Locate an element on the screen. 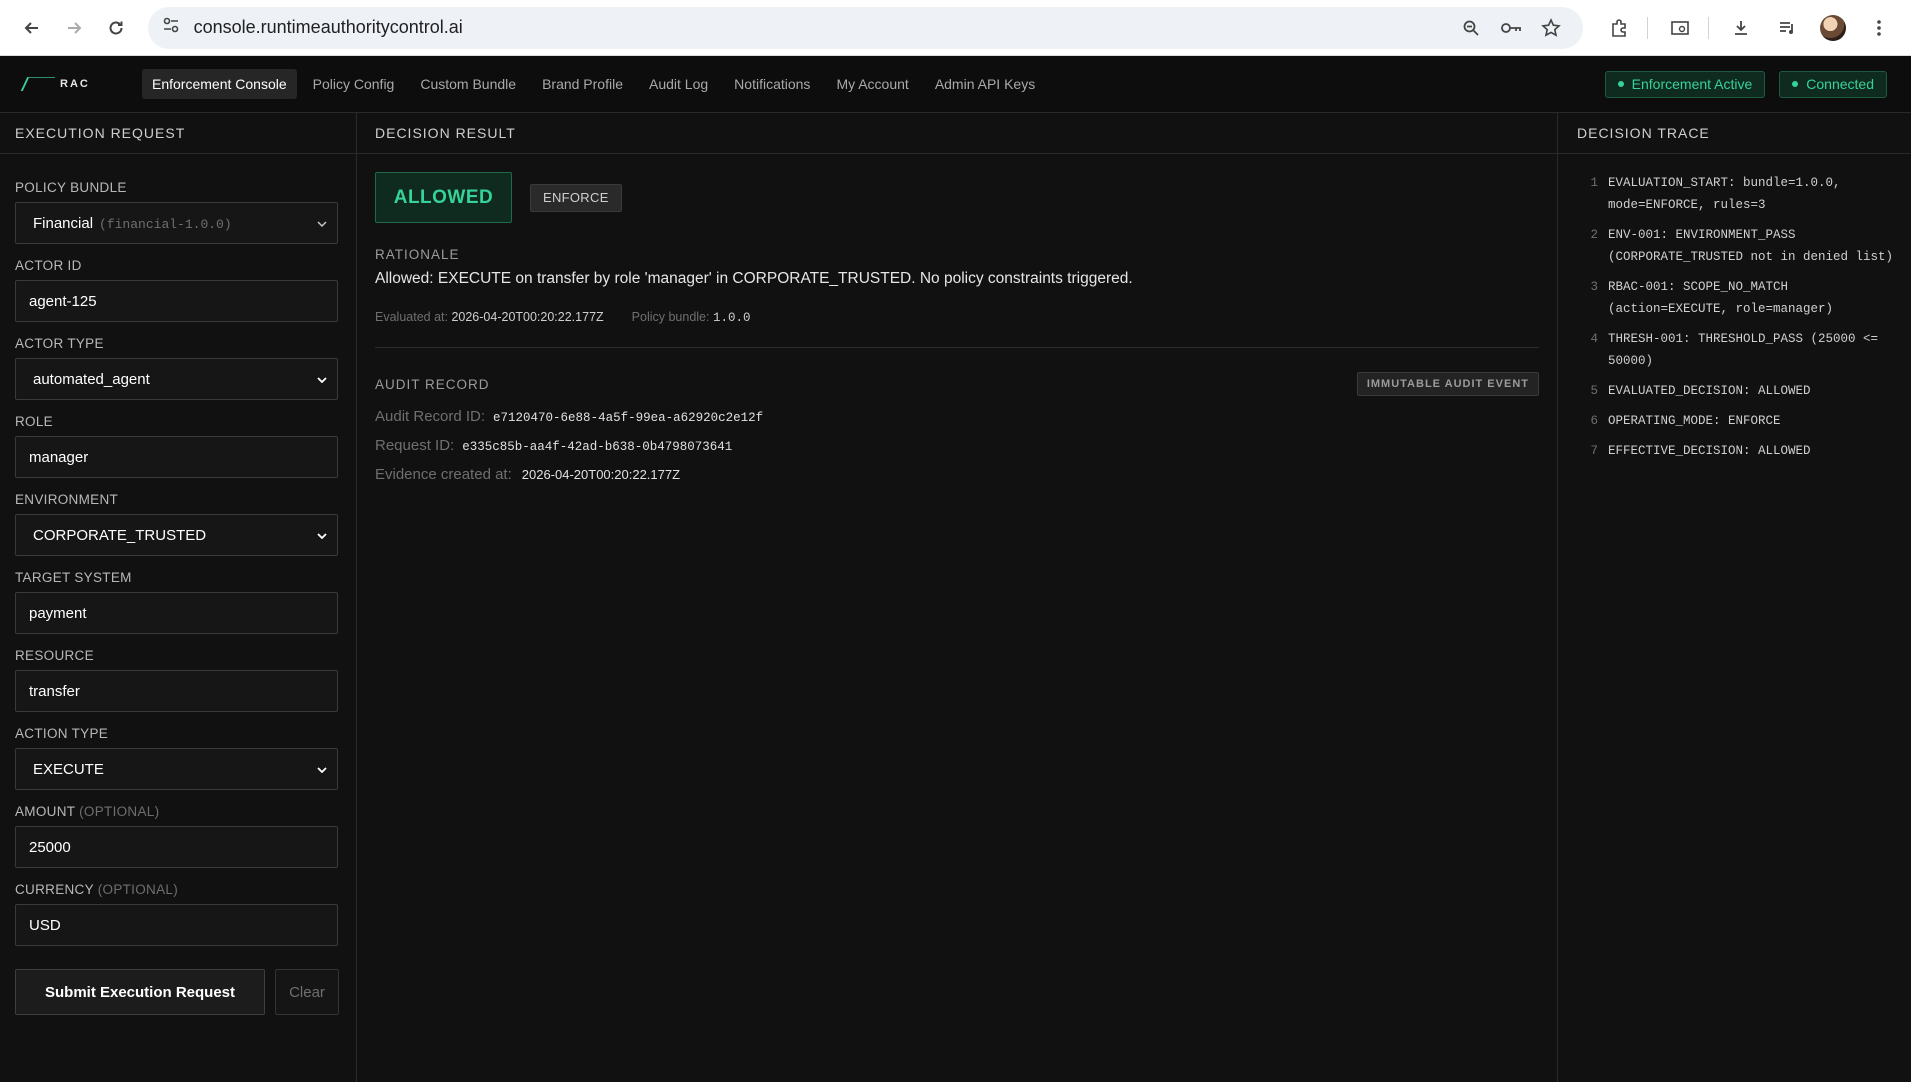  policy-bundle-version: 1.0.0 is located at coordinates (731, 318).